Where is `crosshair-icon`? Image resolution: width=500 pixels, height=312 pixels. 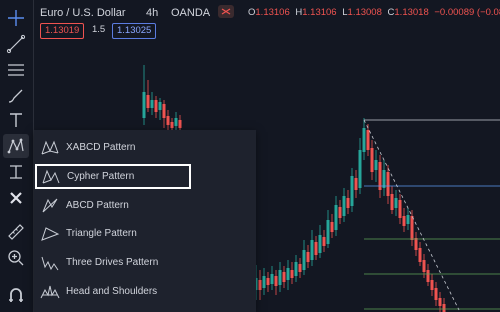 crosshair-icon is located at coordinates (16, 18).